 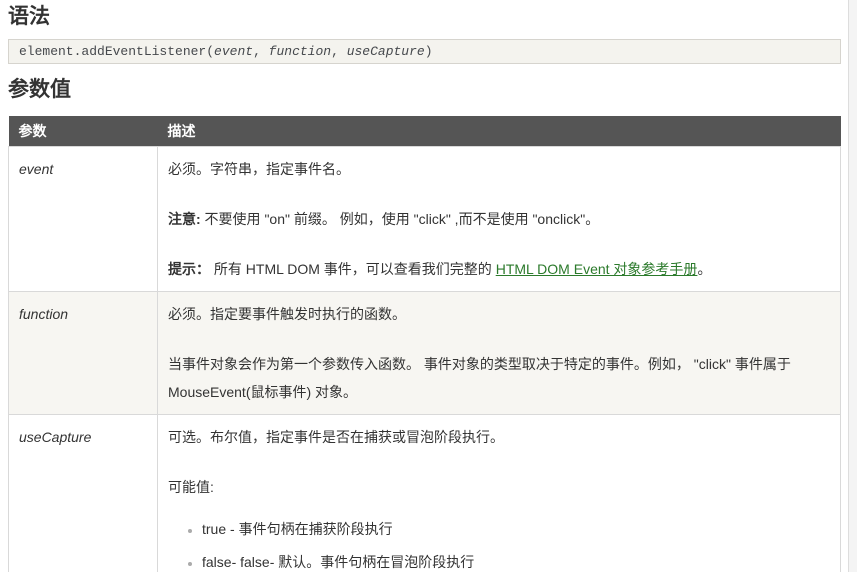 I want to click on syntax-heading: 语法, so click(x=29, y=16).